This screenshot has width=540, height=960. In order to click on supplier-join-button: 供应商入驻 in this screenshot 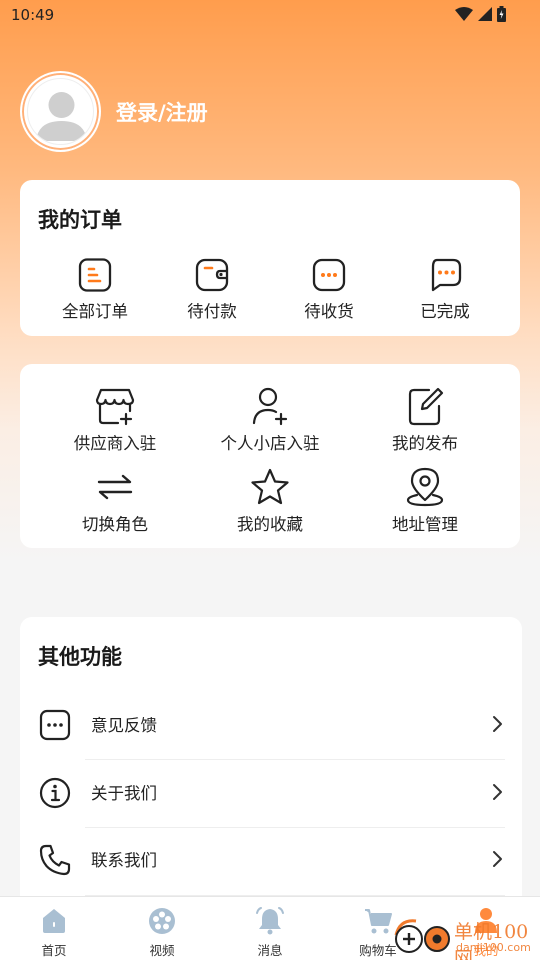, I will do `click(115, 420)`.